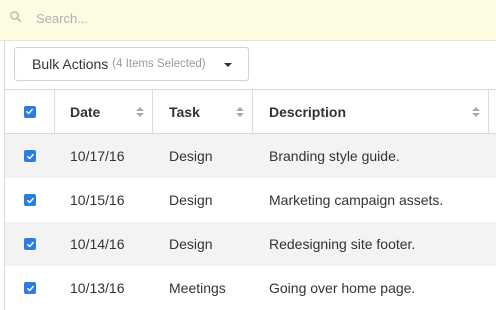  Describe the element at coordinates (308, 111) in the screenshot. I see `column-header-label: Description` at that location.